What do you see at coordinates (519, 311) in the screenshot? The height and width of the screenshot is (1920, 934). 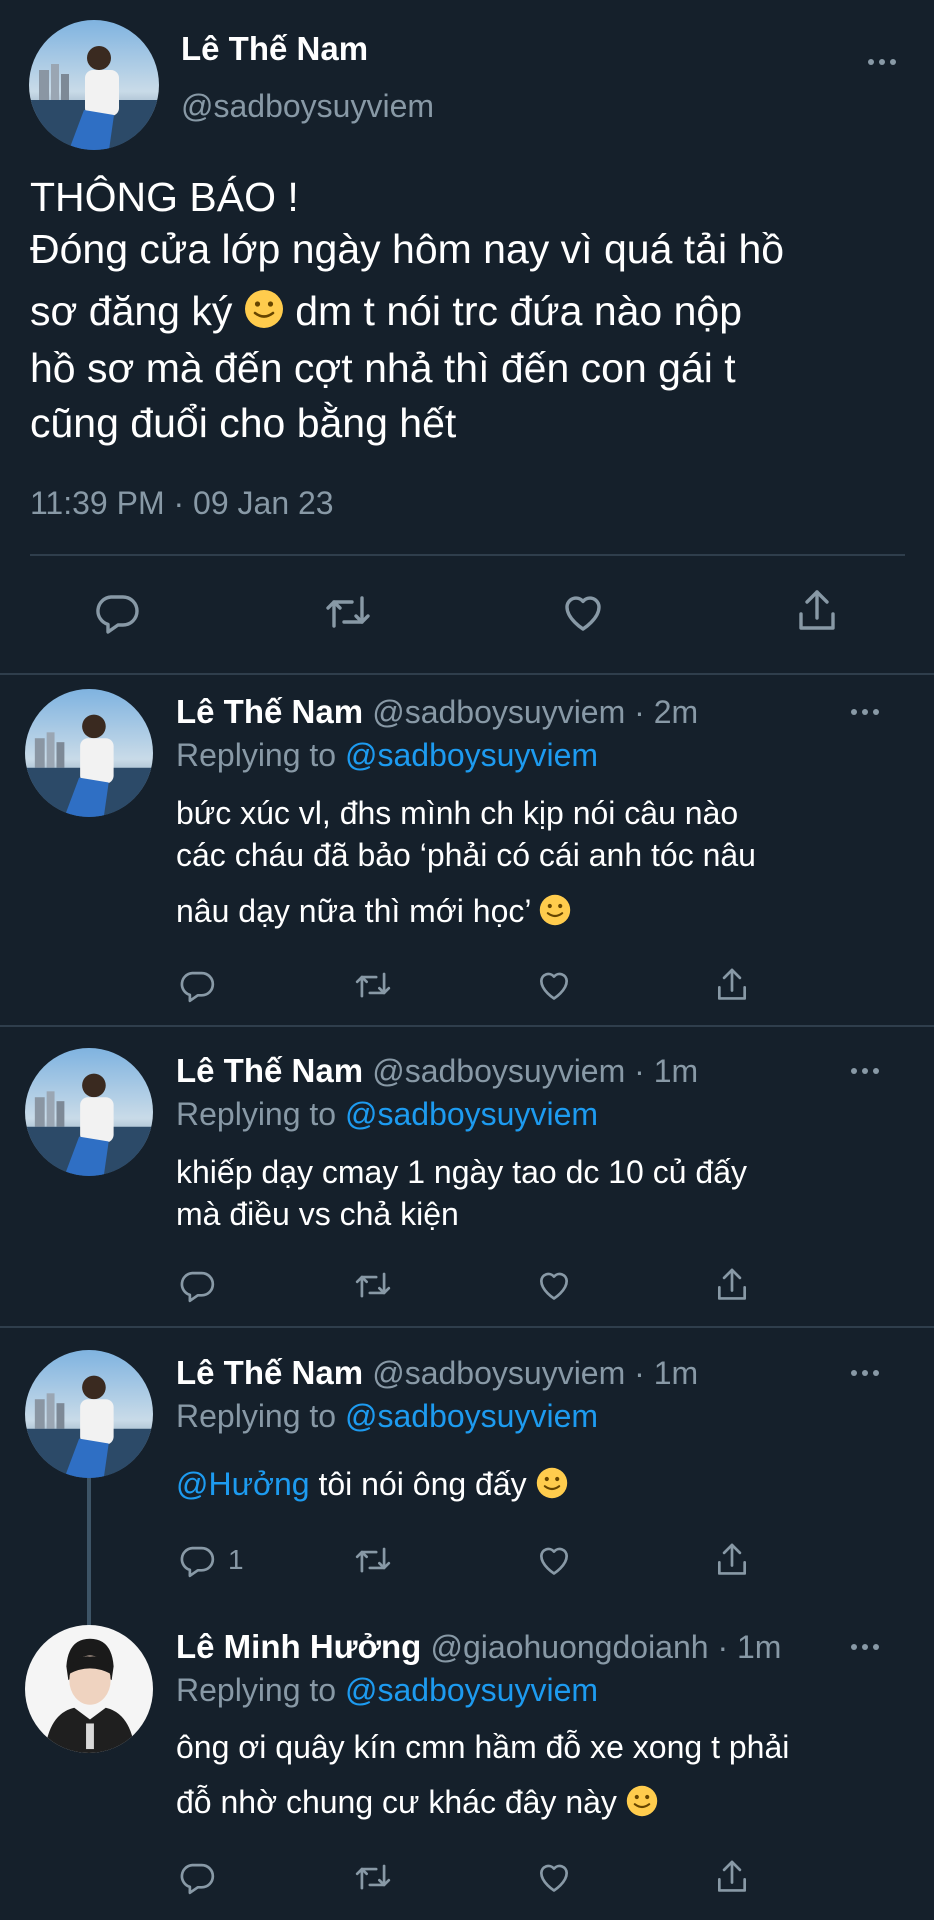 I see `main-tweet-text-line3b: dm t nói trc đứa nào nộp` at bounding box center [519, 311].